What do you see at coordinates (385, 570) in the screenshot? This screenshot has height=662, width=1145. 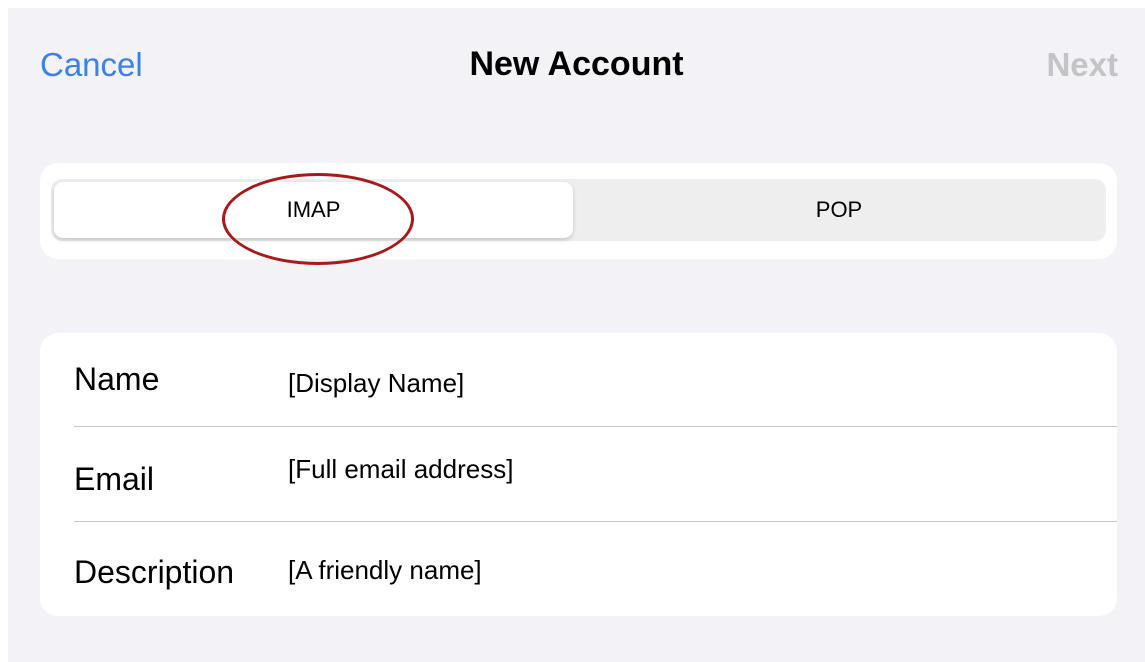 I see `description-field: [A friendly name]` at bounding box center [385, 570].